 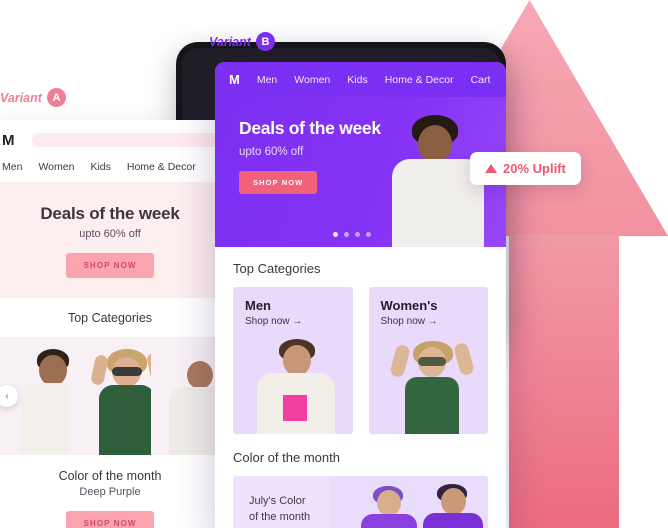 What do you see at coordinates (56, 167) in the screenshot?
I see `variant-a-nav-item-women: Women` at bounding box center [56, 167].